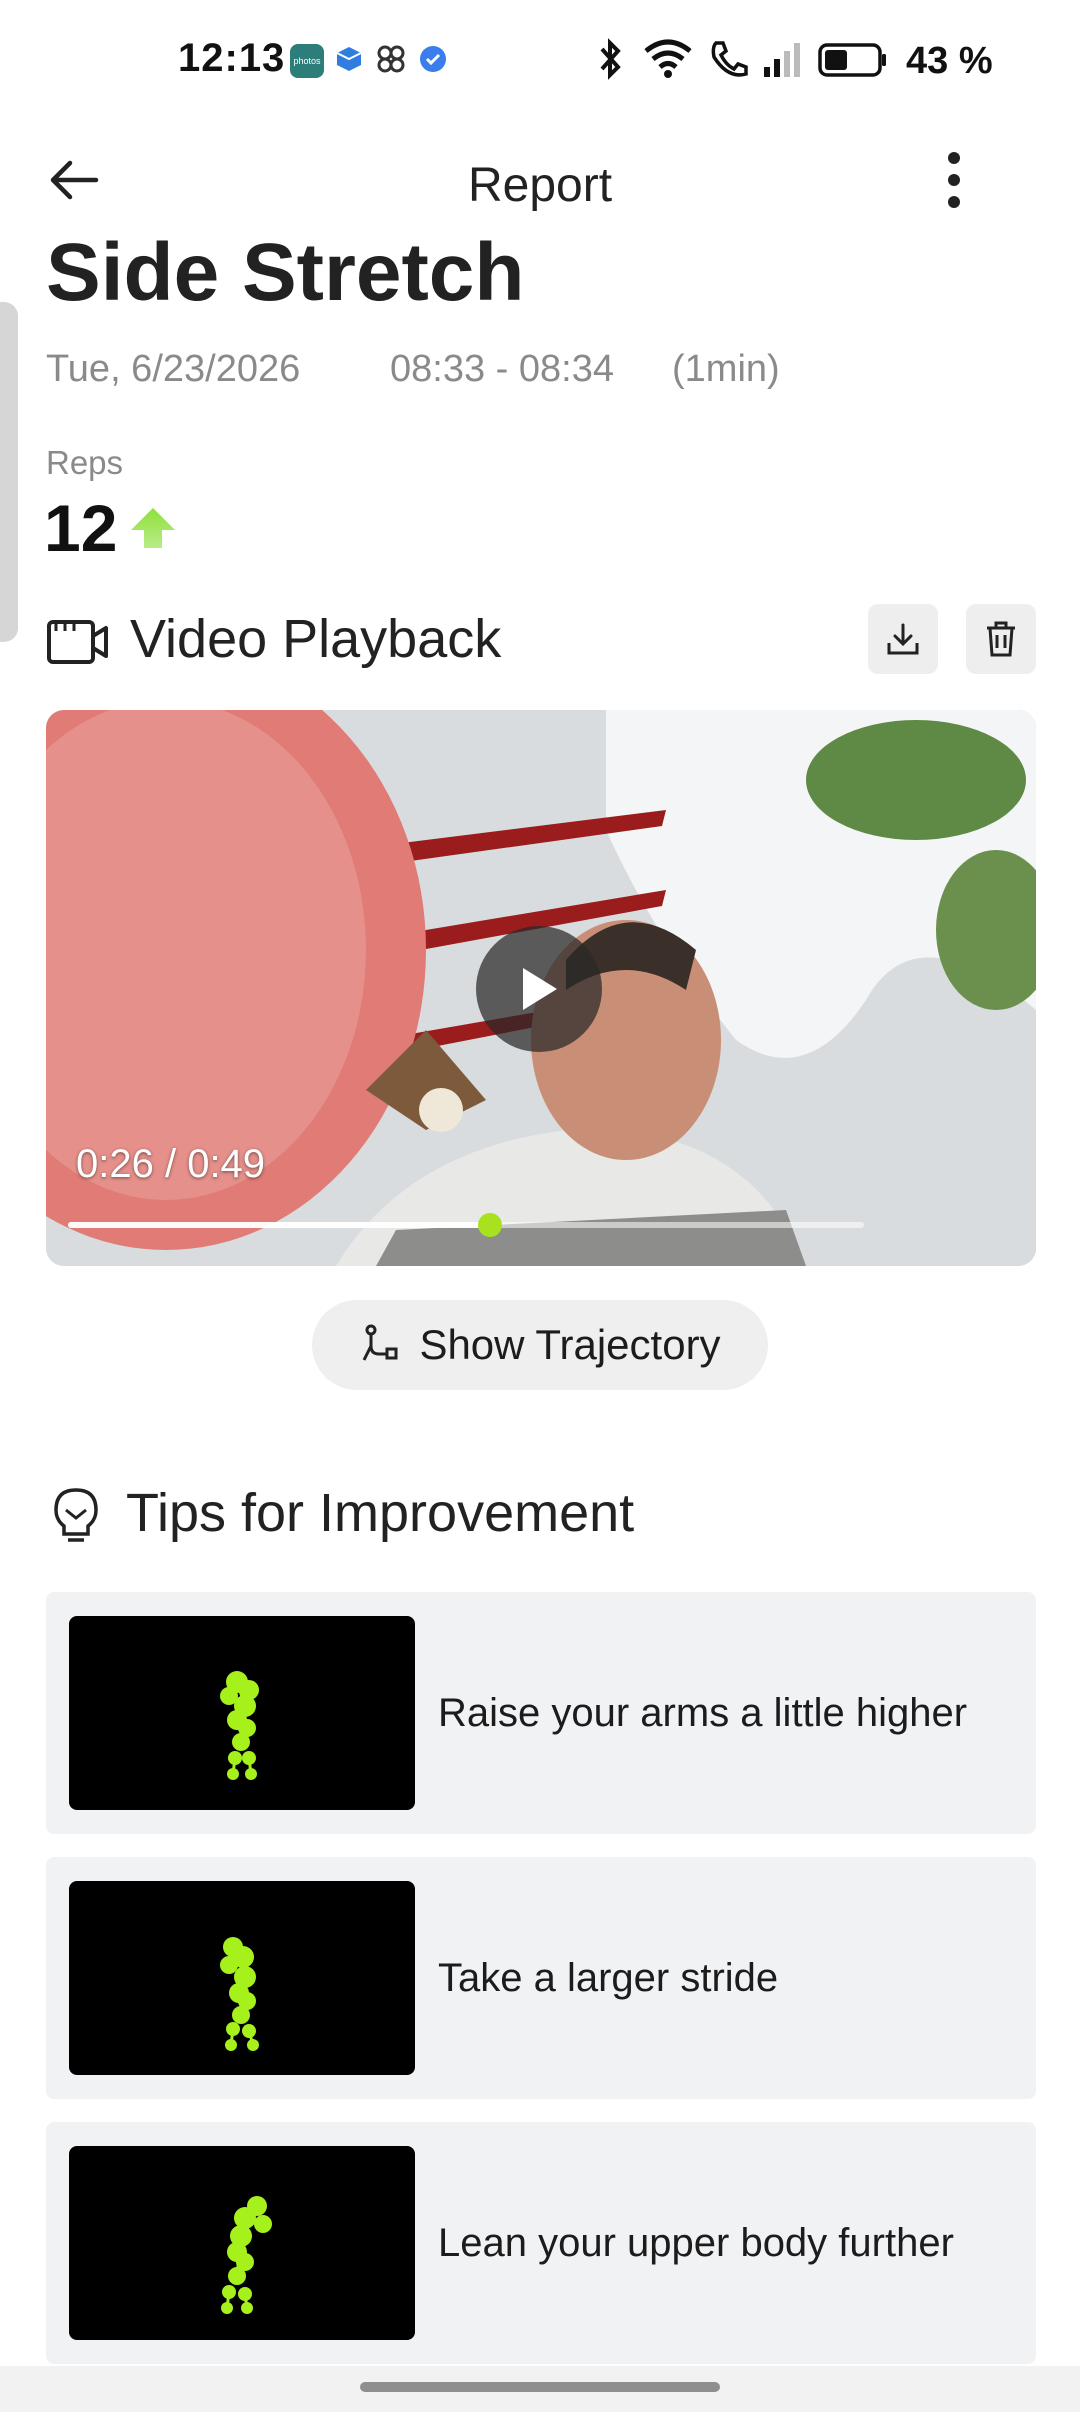 The height and width of the screenshot is (2412, 1080). Describe the element at coordinates (726, 369) in the screenshot. I see `session-duration: (1min)` at that location.